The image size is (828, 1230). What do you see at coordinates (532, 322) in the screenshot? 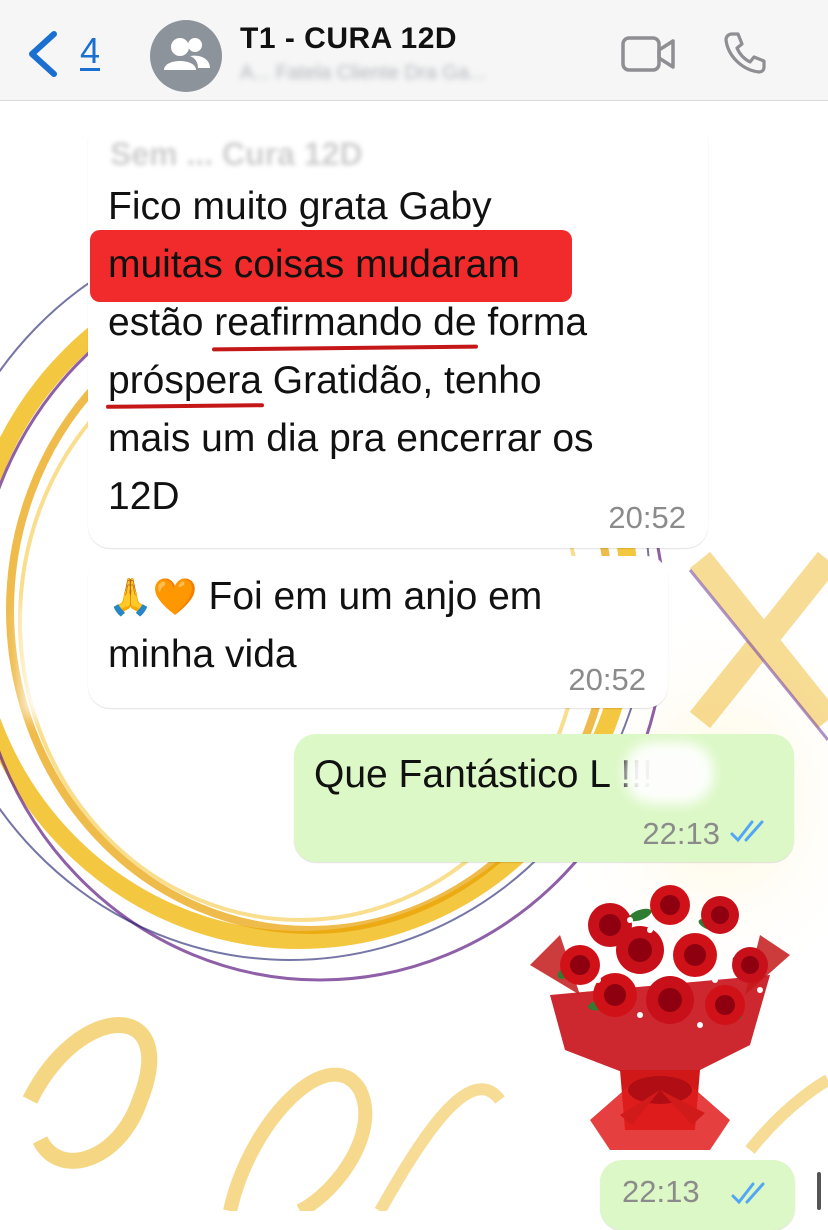
I see `message-line: forma` at bounding box center [532, 322].